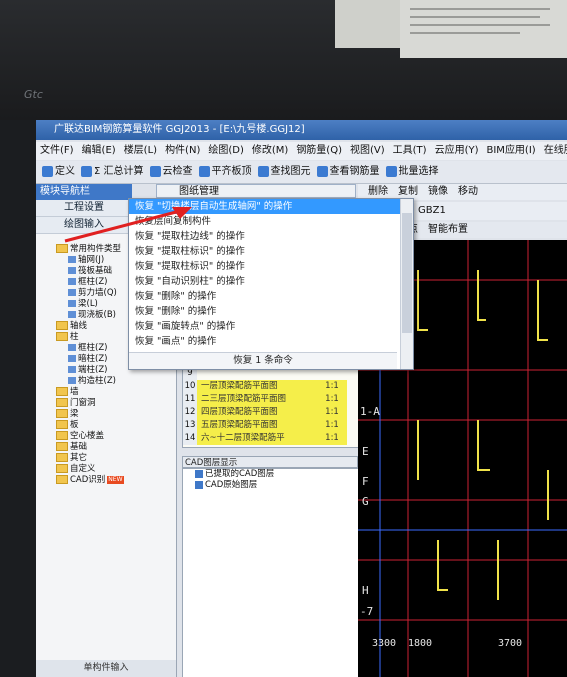 The image size is (567, 677). What do you see at coordinates (483, 29) in the screenshot?
I see `wall-paper-right` at bounding box center [483, 29].